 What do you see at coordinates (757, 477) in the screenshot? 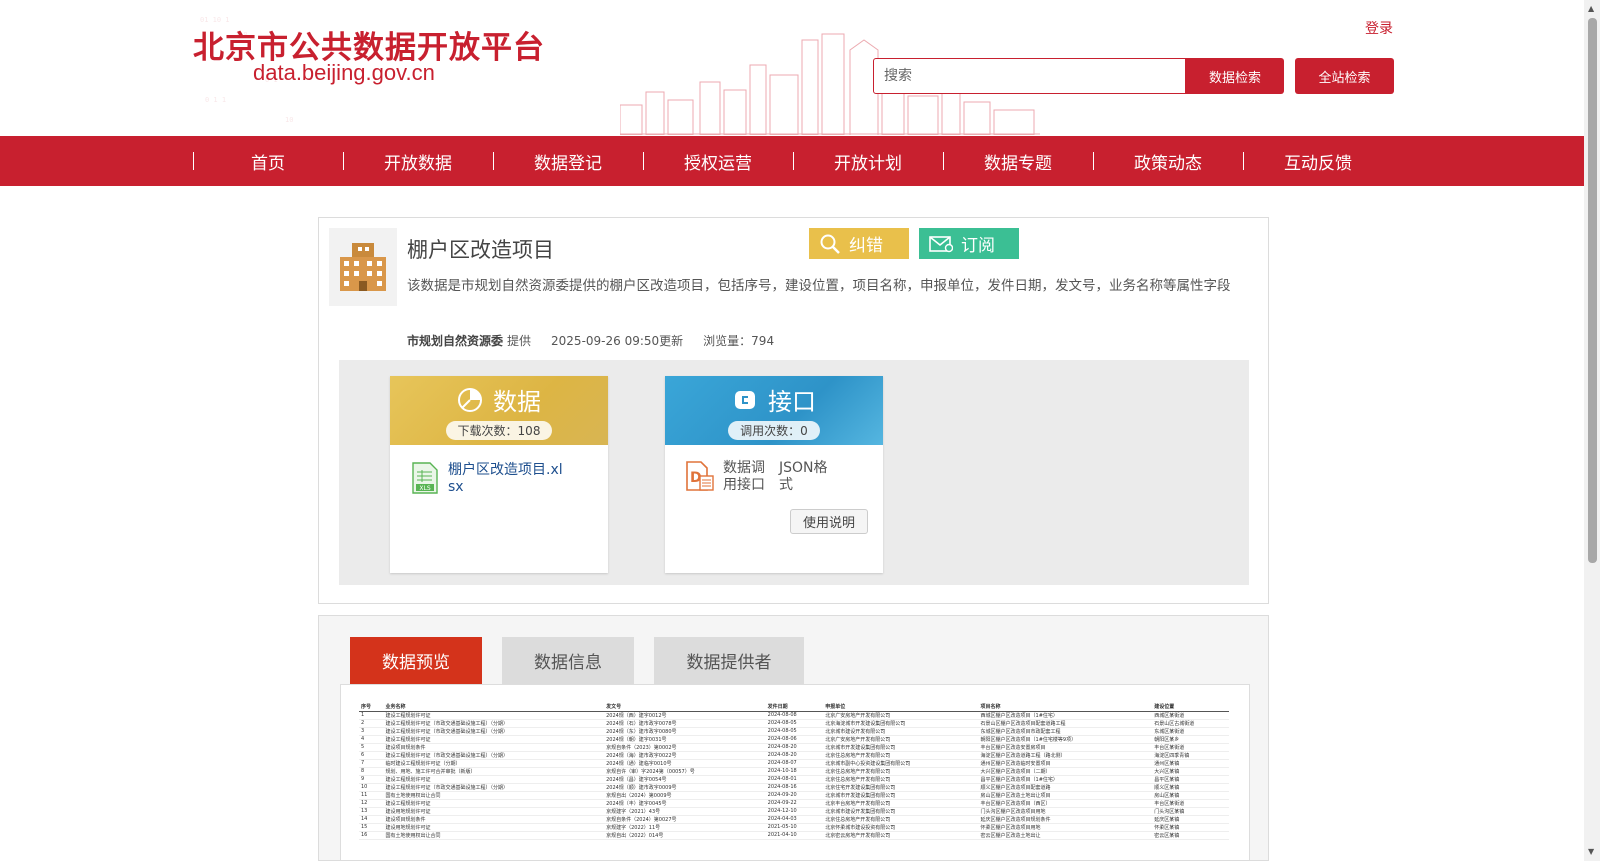
I see `api-row: D 数据调用接口 JSON格式` at bounding box center [757, 477].